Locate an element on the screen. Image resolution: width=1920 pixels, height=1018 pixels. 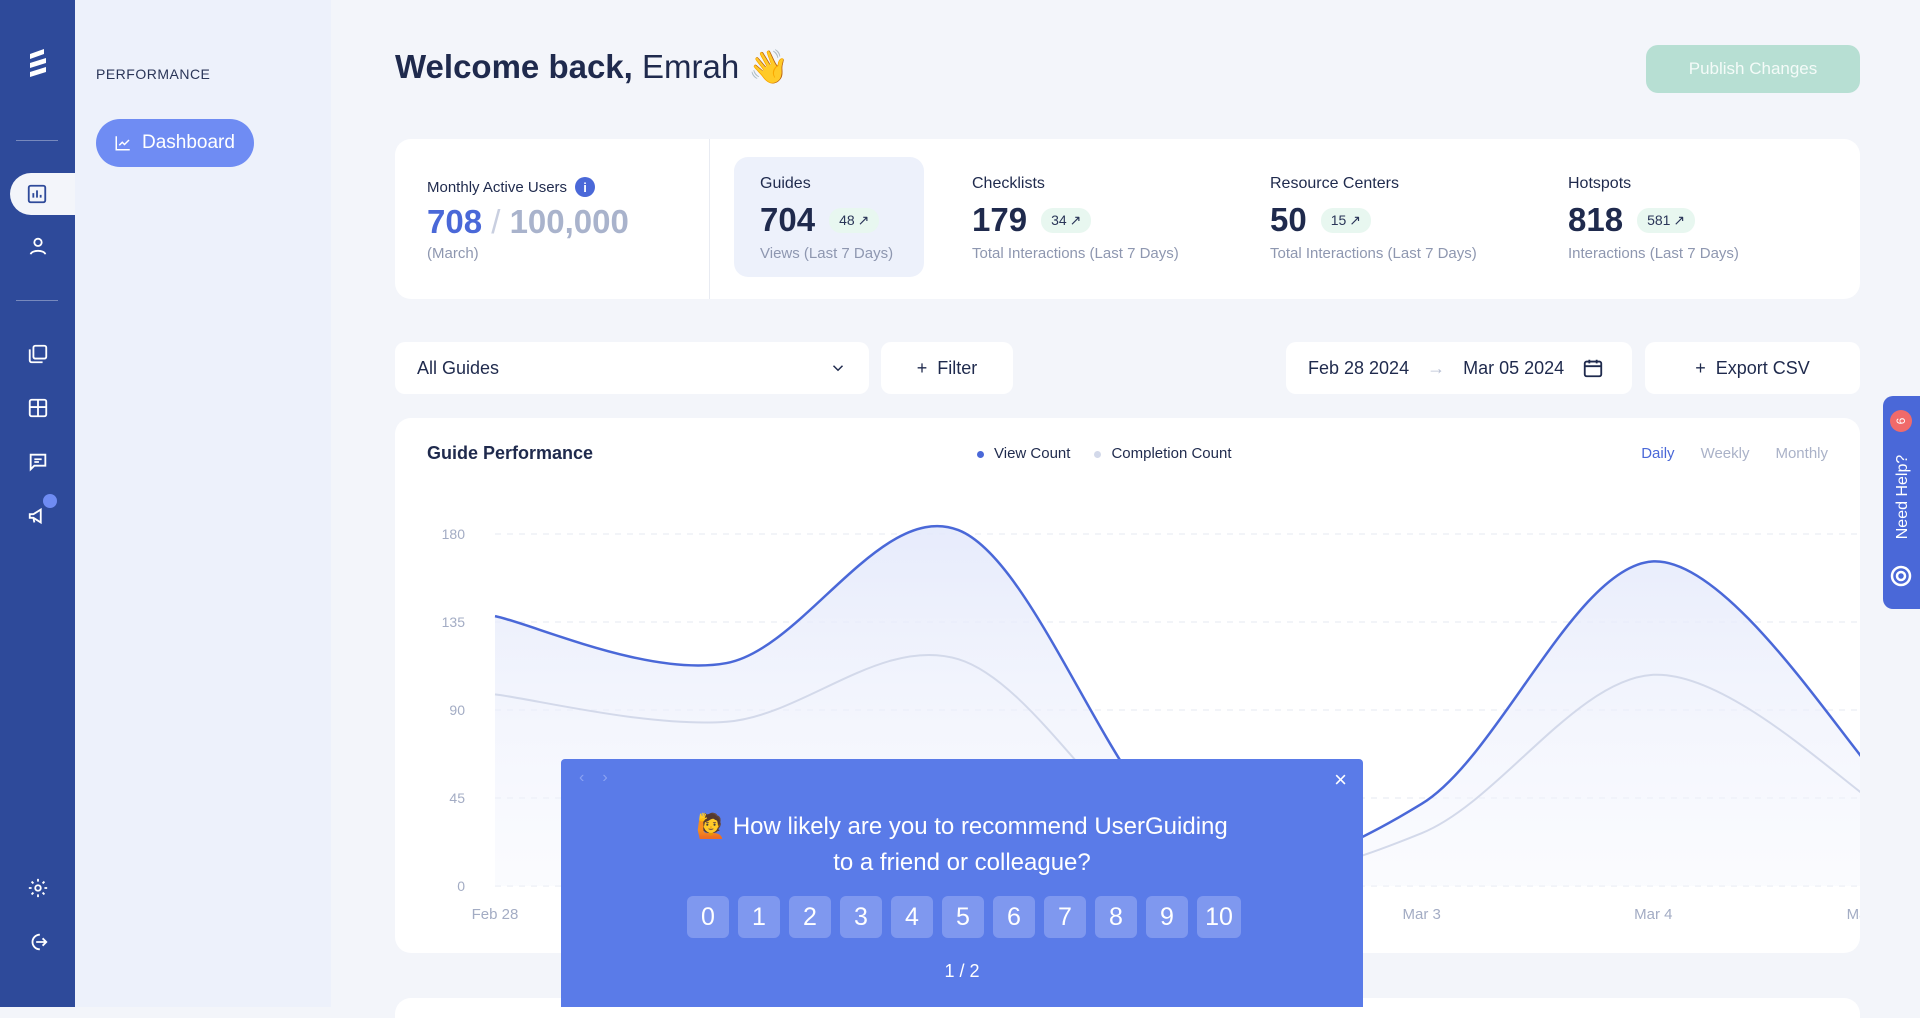
mau-period: (March) is located at coordinates (453, 253).